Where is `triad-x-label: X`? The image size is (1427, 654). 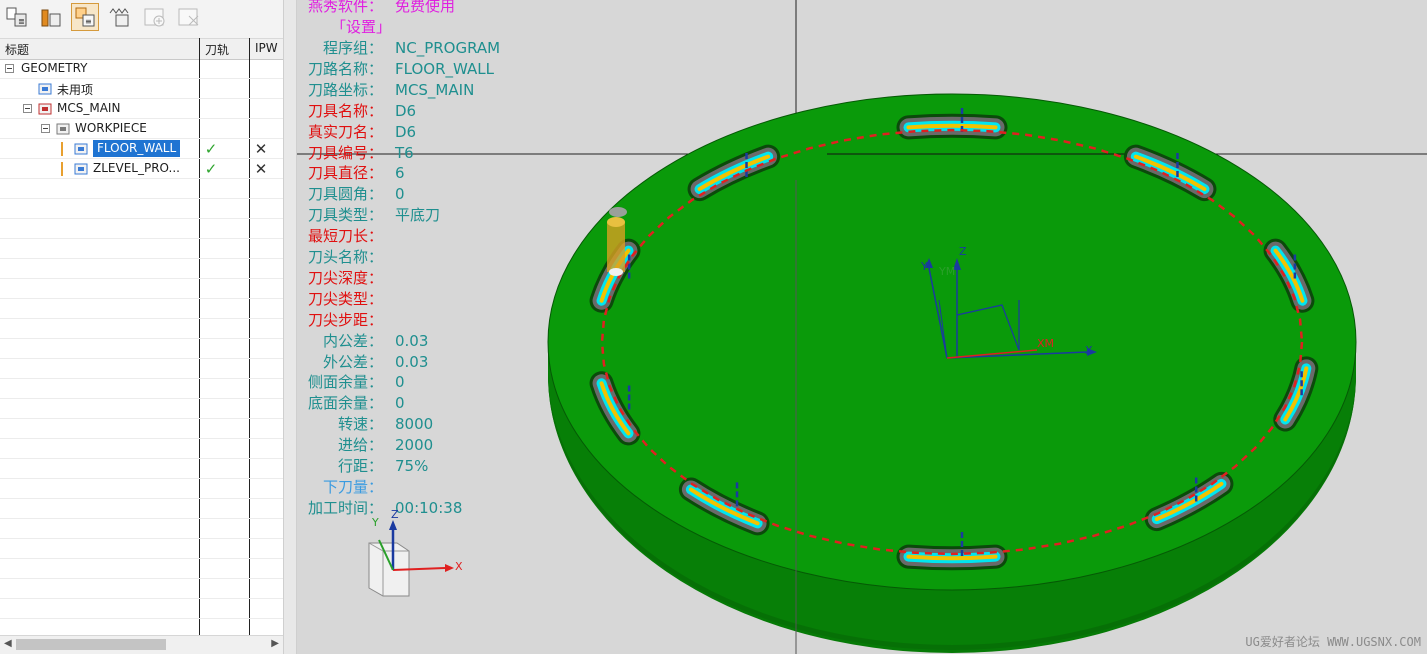
triad-x-label: X is located at coordinates (459, 566).